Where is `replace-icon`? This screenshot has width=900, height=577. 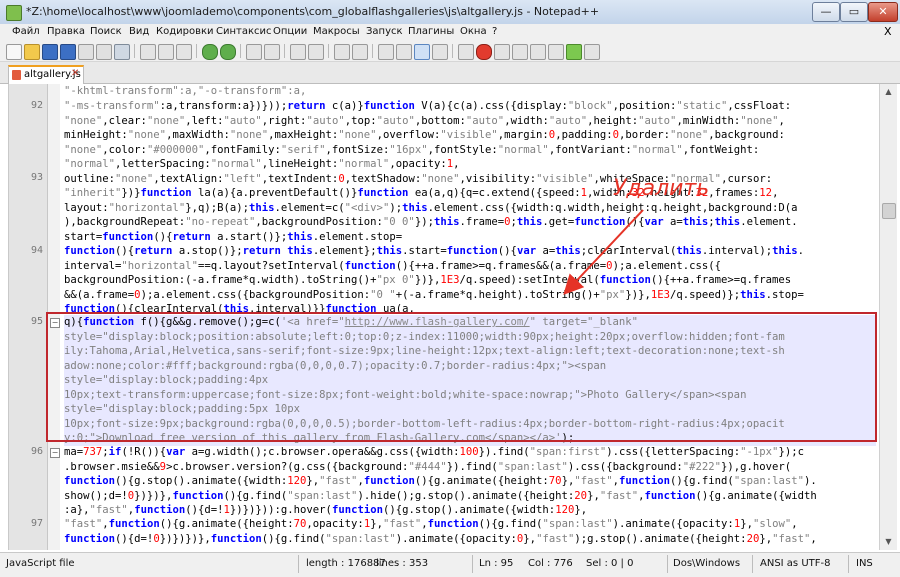 replace-icon is located at coordinates (272, 52).